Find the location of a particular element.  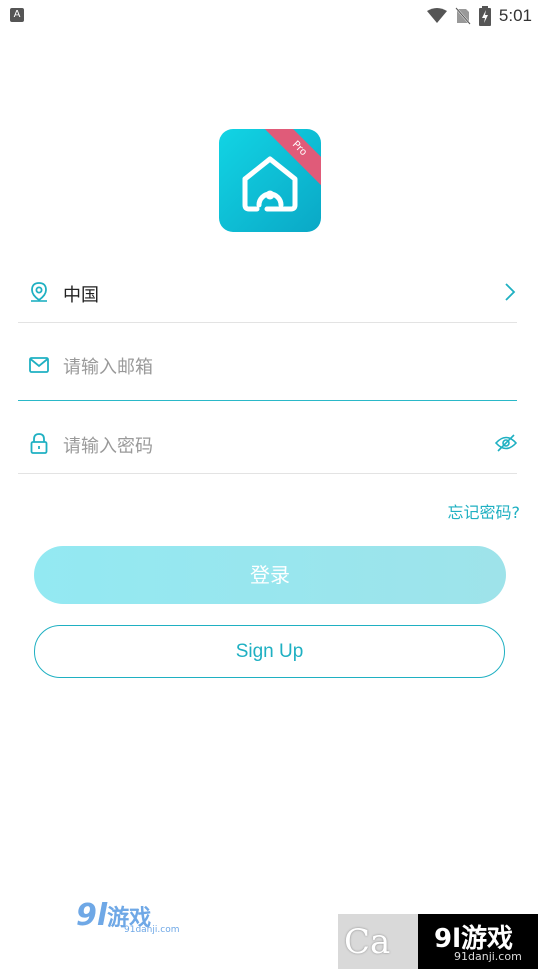

status-bar-right: 5:01 is located at coordinates (479, 16).